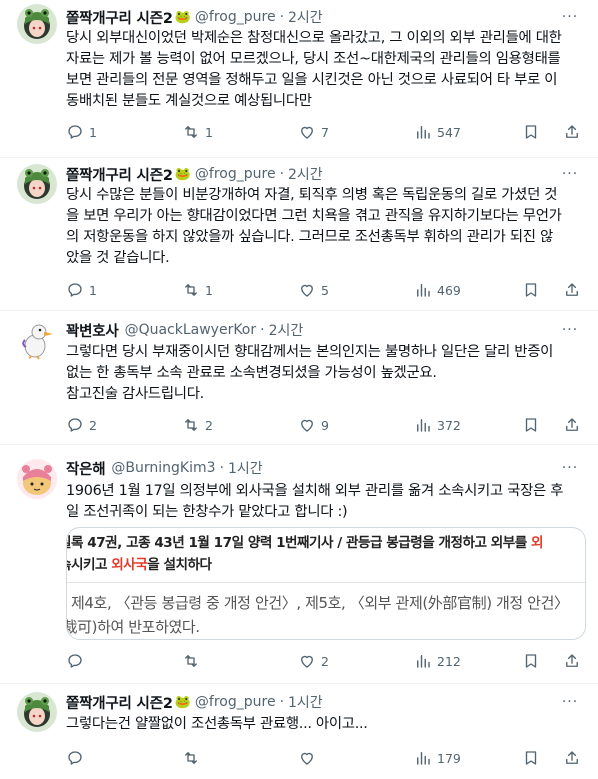  Describe the element at coordinates (309, 758) in the screenshot. I see `like-button` at that location.